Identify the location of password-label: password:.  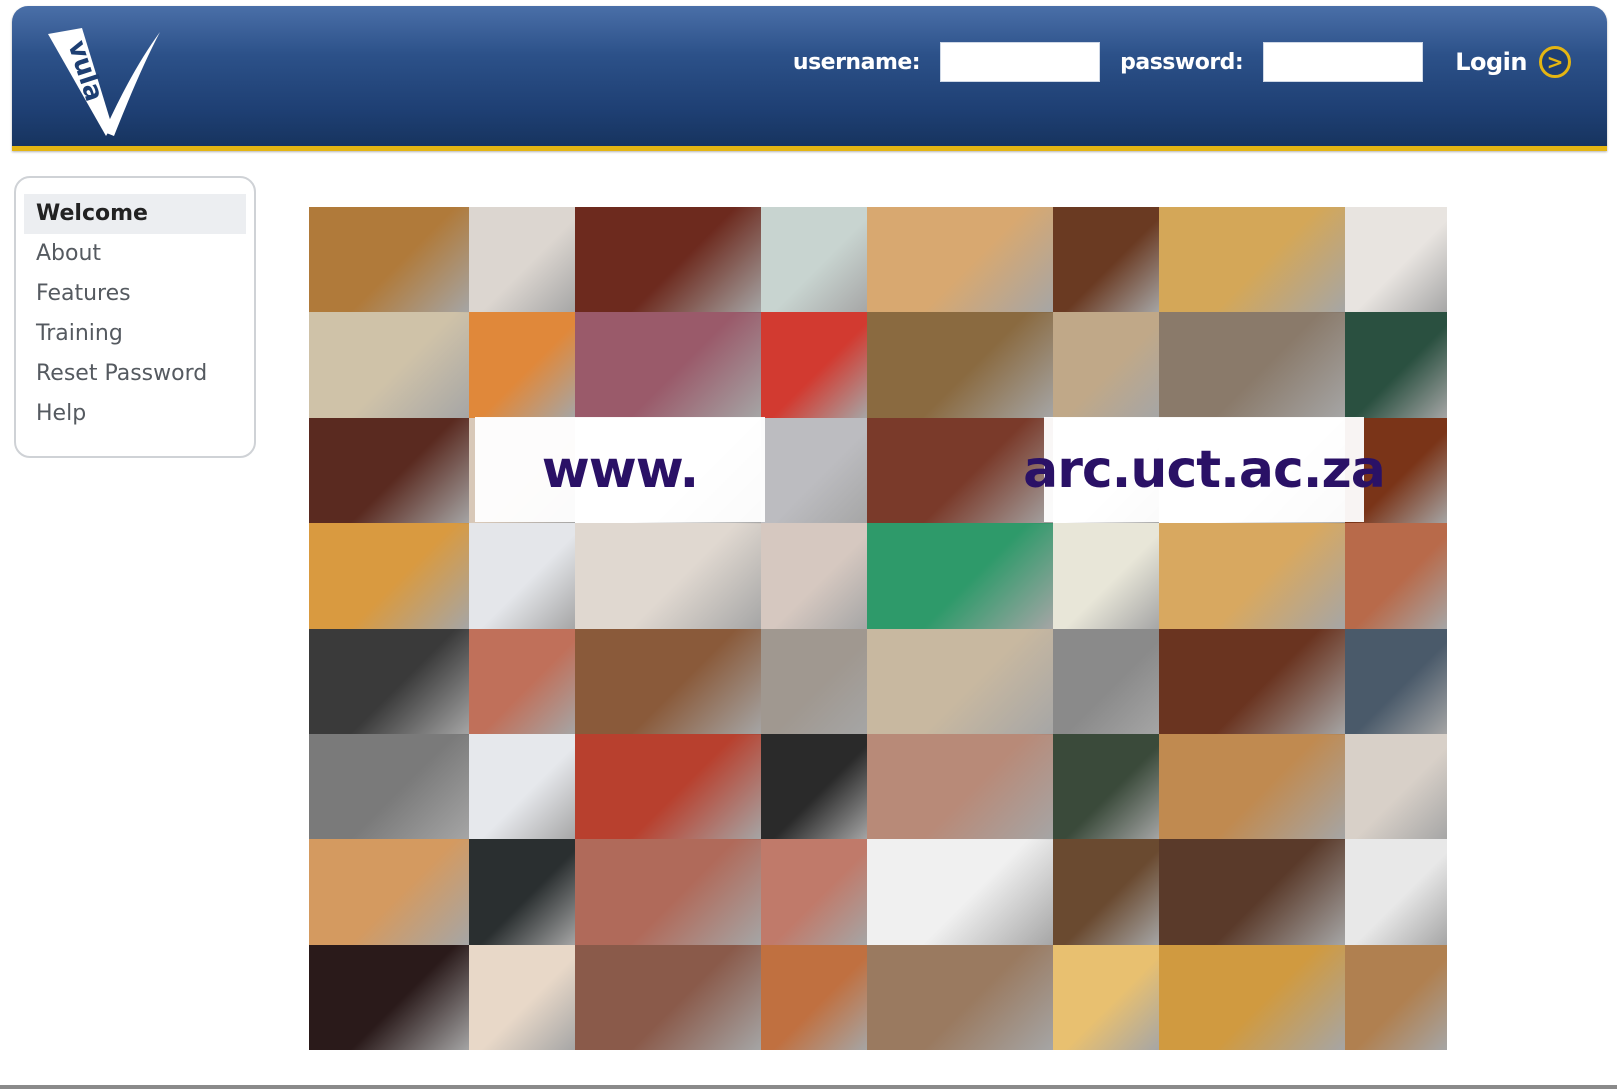
(1182, 62).